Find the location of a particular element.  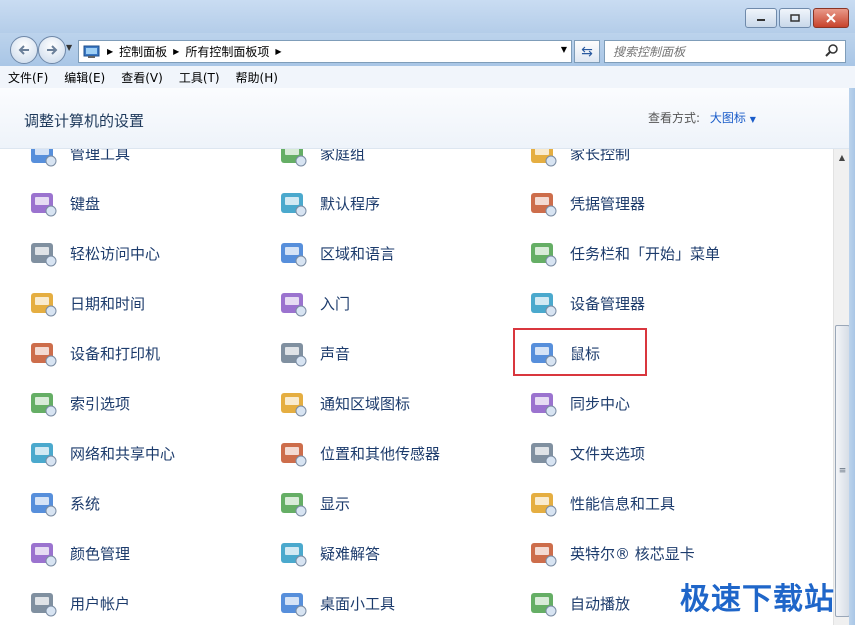

search-box is located at coordinates (725, 51).